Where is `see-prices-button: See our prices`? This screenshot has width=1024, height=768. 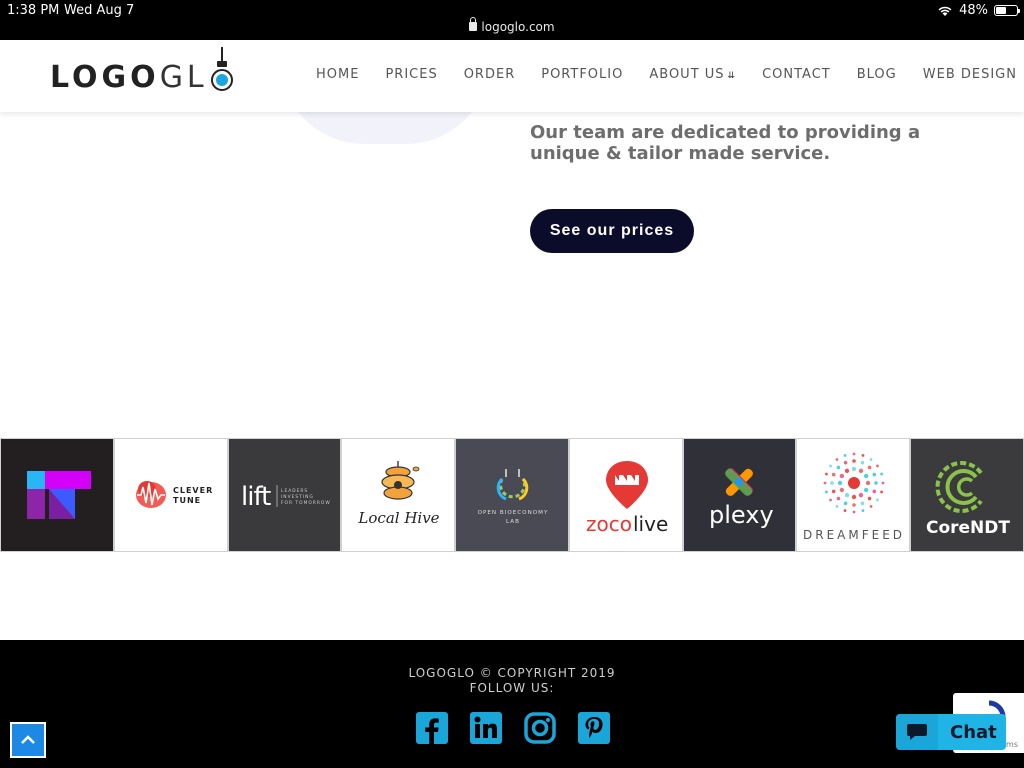
see-prices-button: See our prices is located at coordinates (612, 231).